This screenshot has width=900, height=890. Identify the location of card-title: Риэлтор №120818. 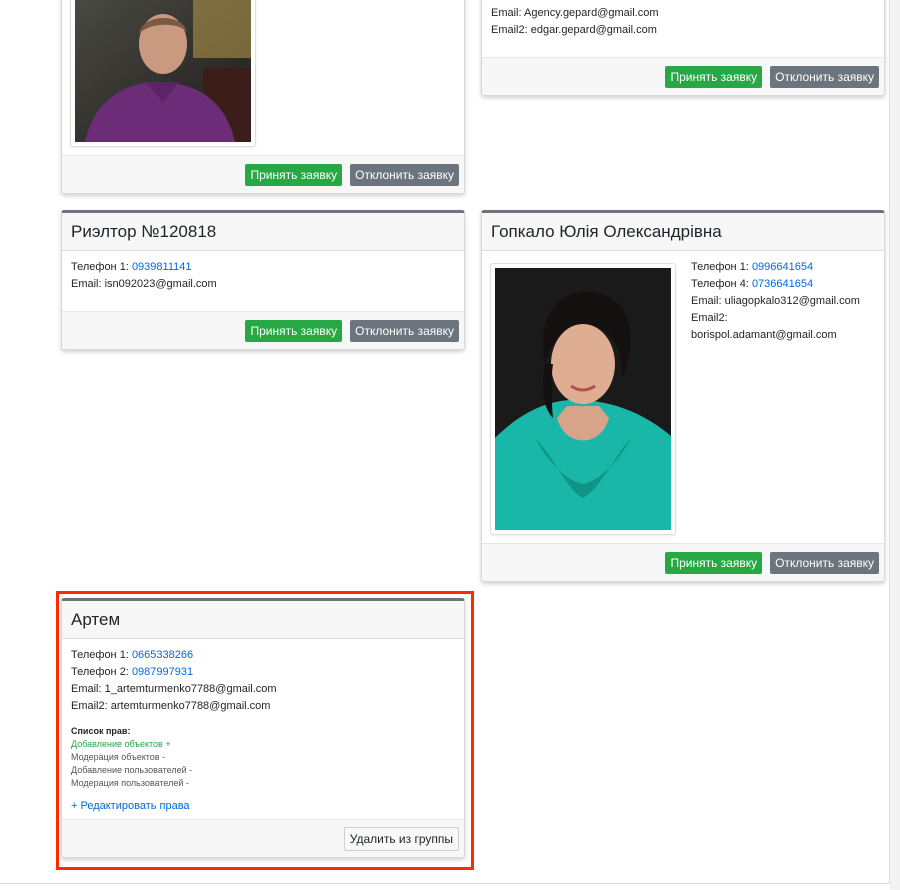
(263, 232).